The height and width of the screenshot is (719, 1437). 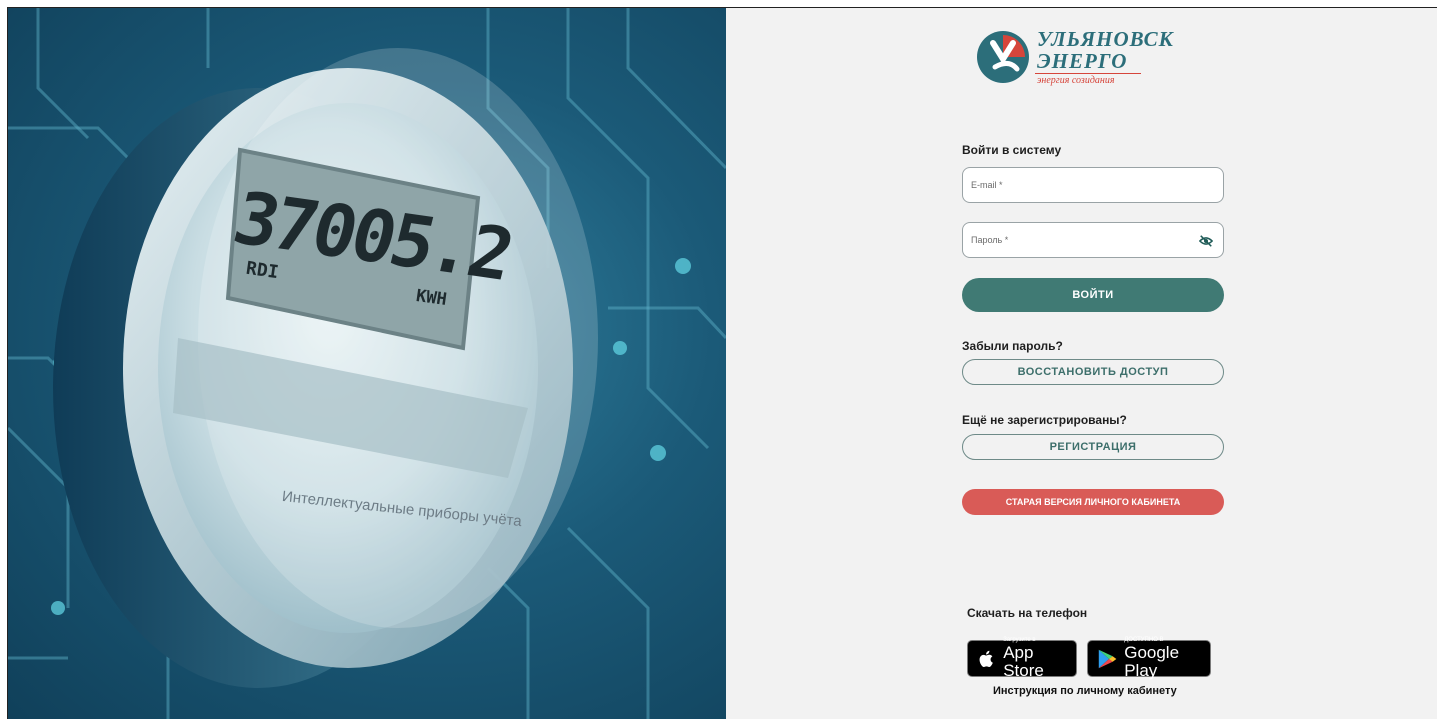 I want to click on meter-mode-label: RDI, so click(x=262, y=270).